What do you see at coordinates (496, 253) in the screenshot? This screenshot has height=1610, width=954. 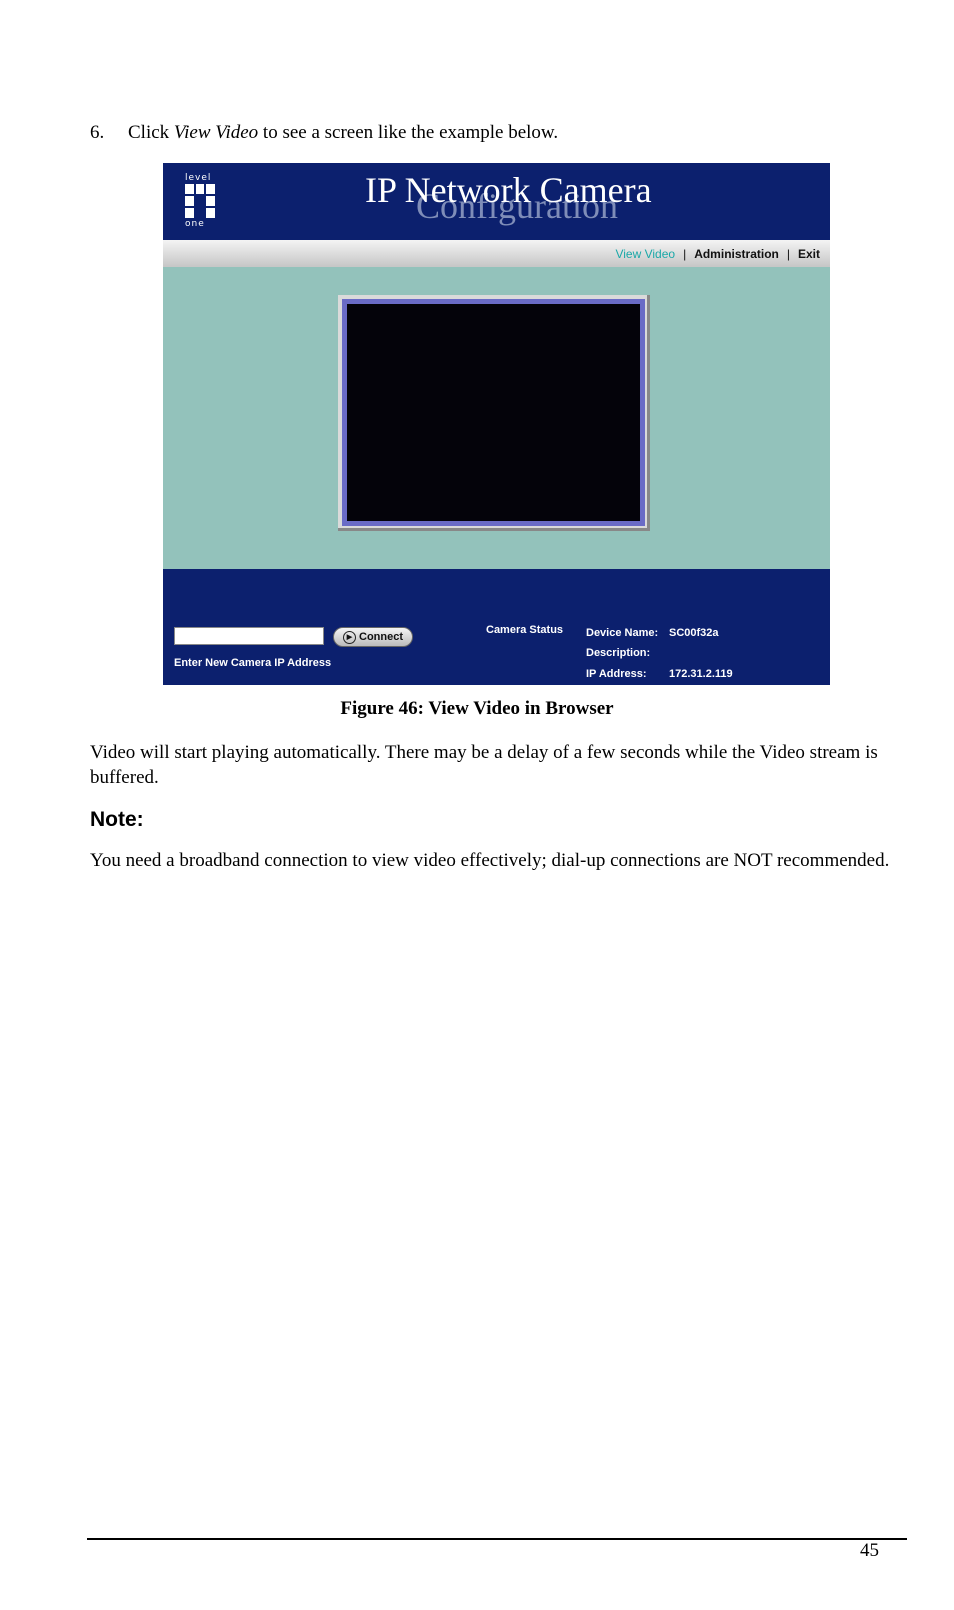 I see `nav-bar: View Video | Administration | Exit` at bounding box center [496, 253].